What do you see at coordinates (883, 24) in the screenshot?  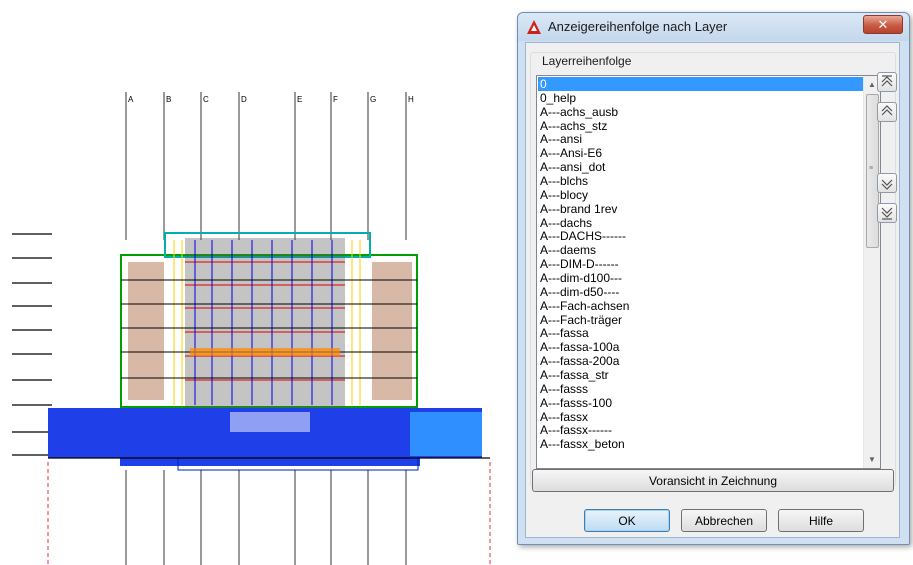 I see `close-button: ✕` at bounding box center [883, 24].